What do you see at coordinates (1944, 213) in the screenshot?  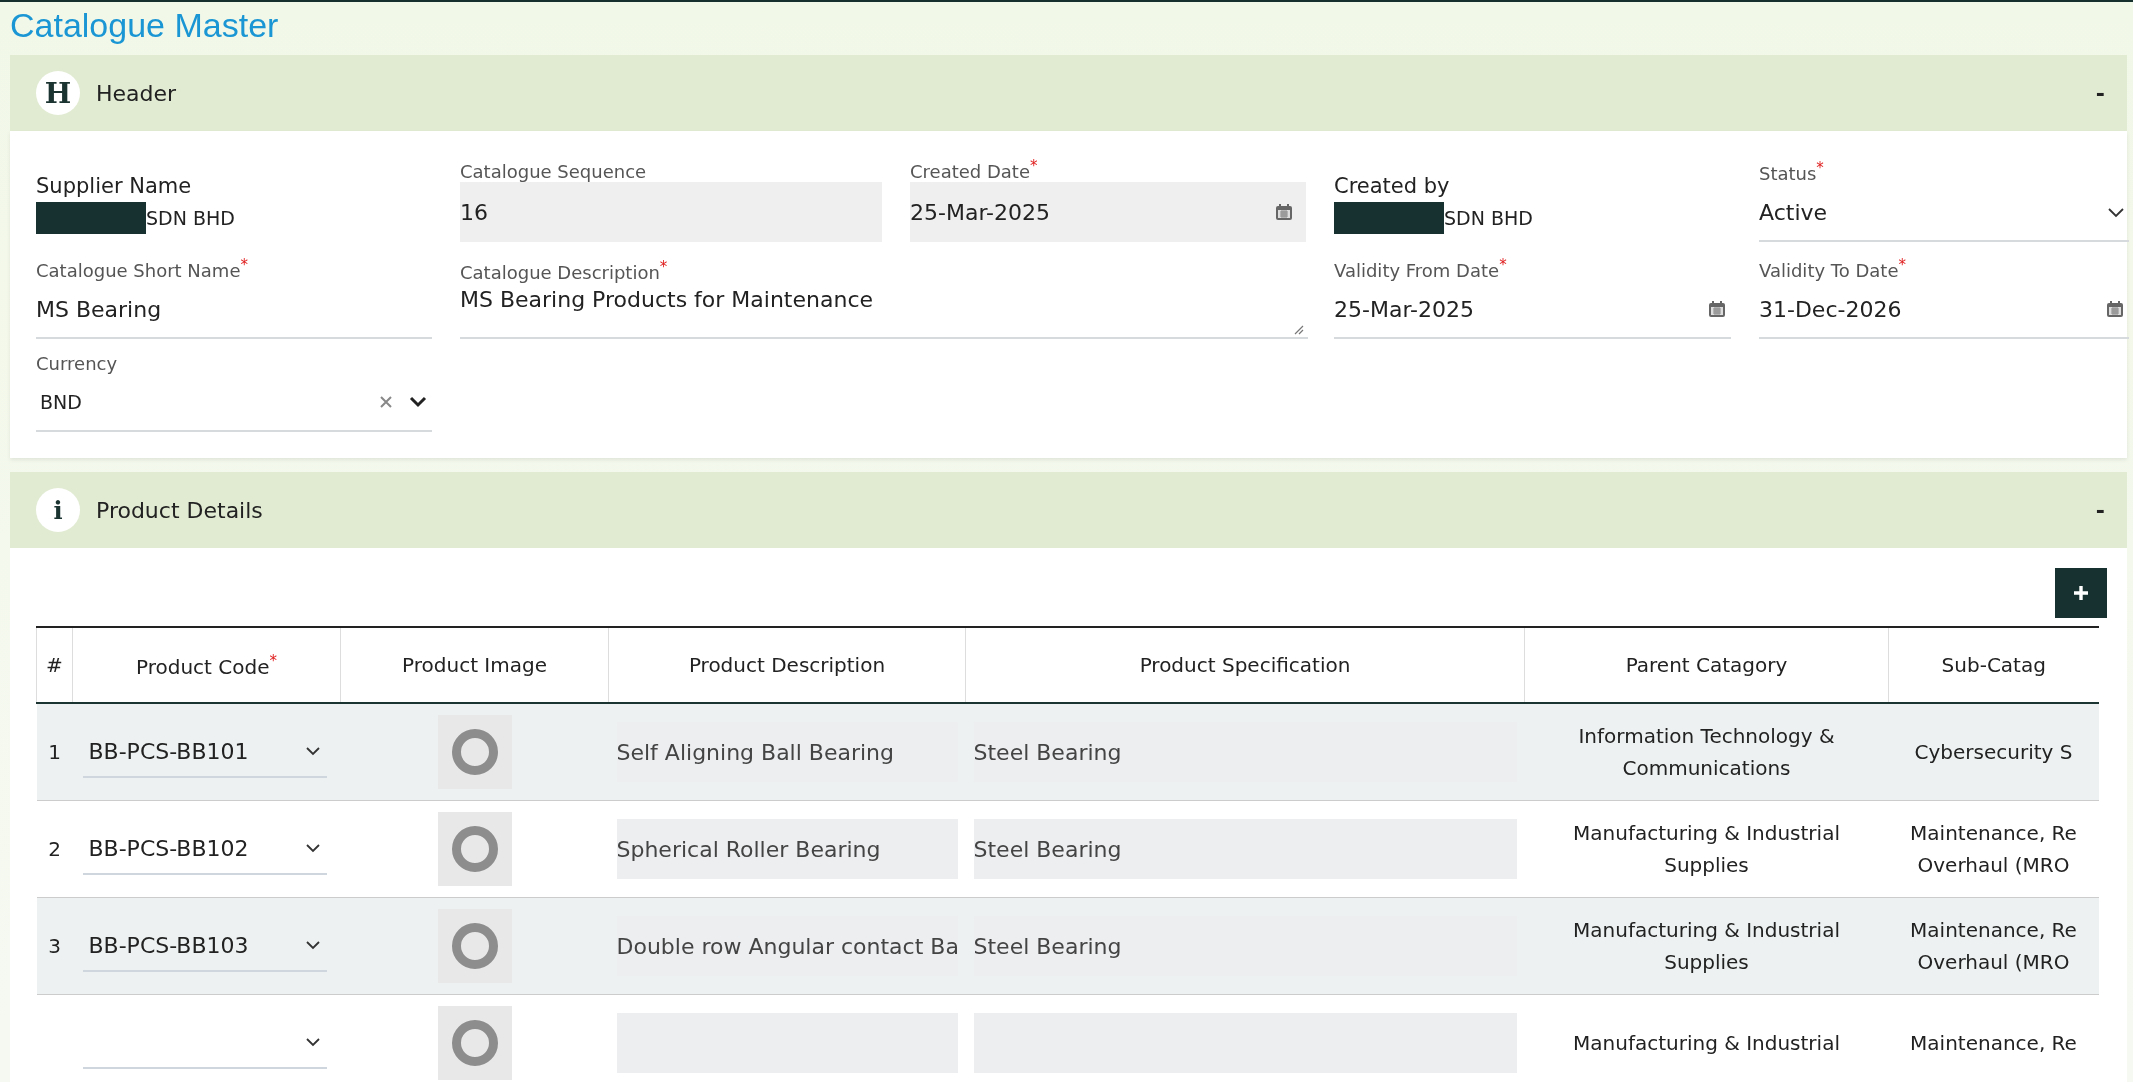 I see `status-select: Active` at bounding box center [1944, 213].